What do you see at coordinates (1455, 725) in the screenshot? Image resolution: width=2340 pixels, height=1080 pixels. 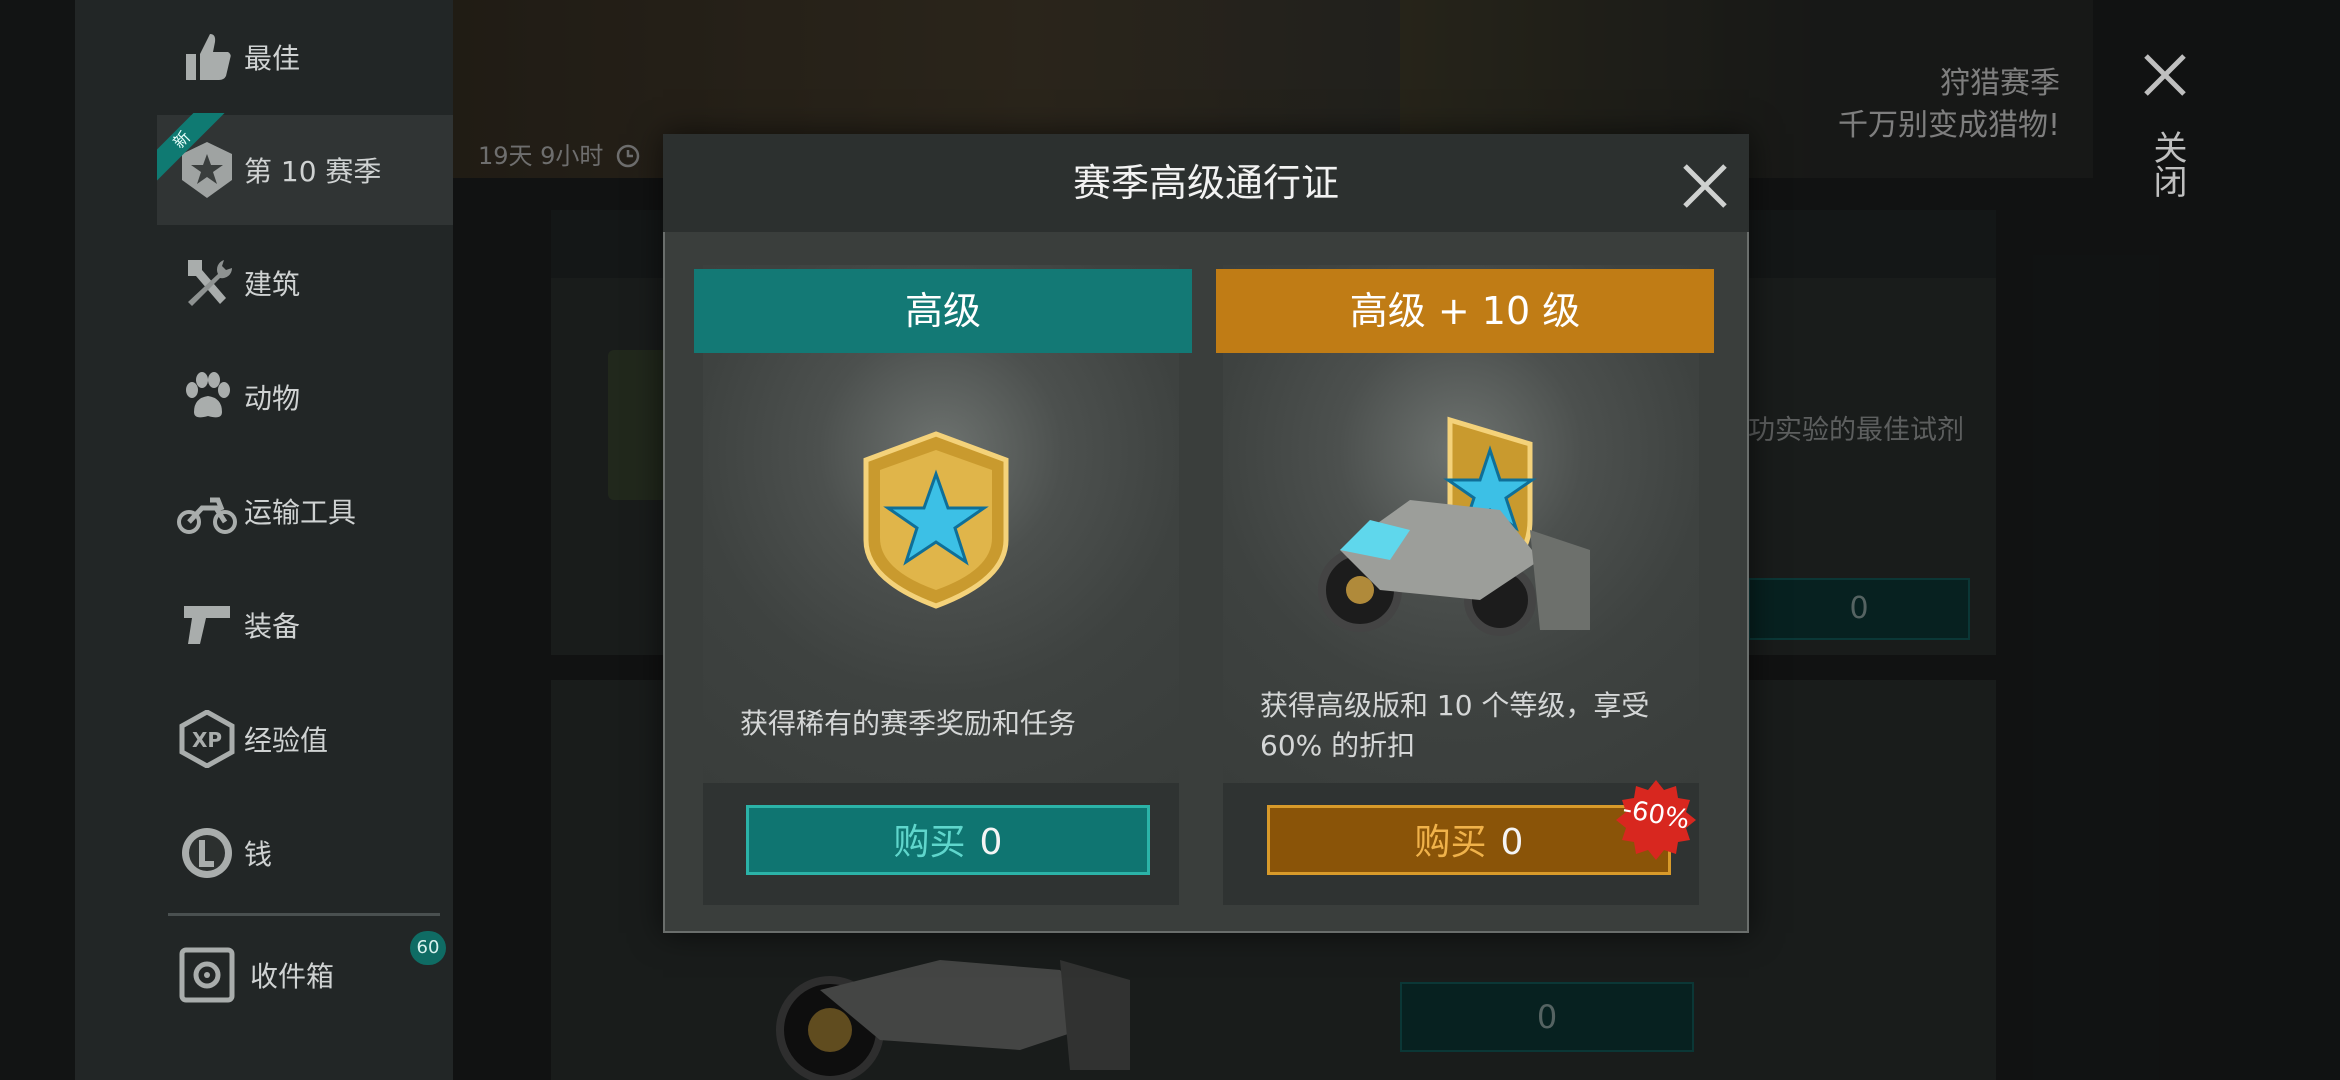 I see `premium-plus-card-description: 获得高级版和 10 个等级，享受 60% 的折扣` at bounding box center [1455, 725].